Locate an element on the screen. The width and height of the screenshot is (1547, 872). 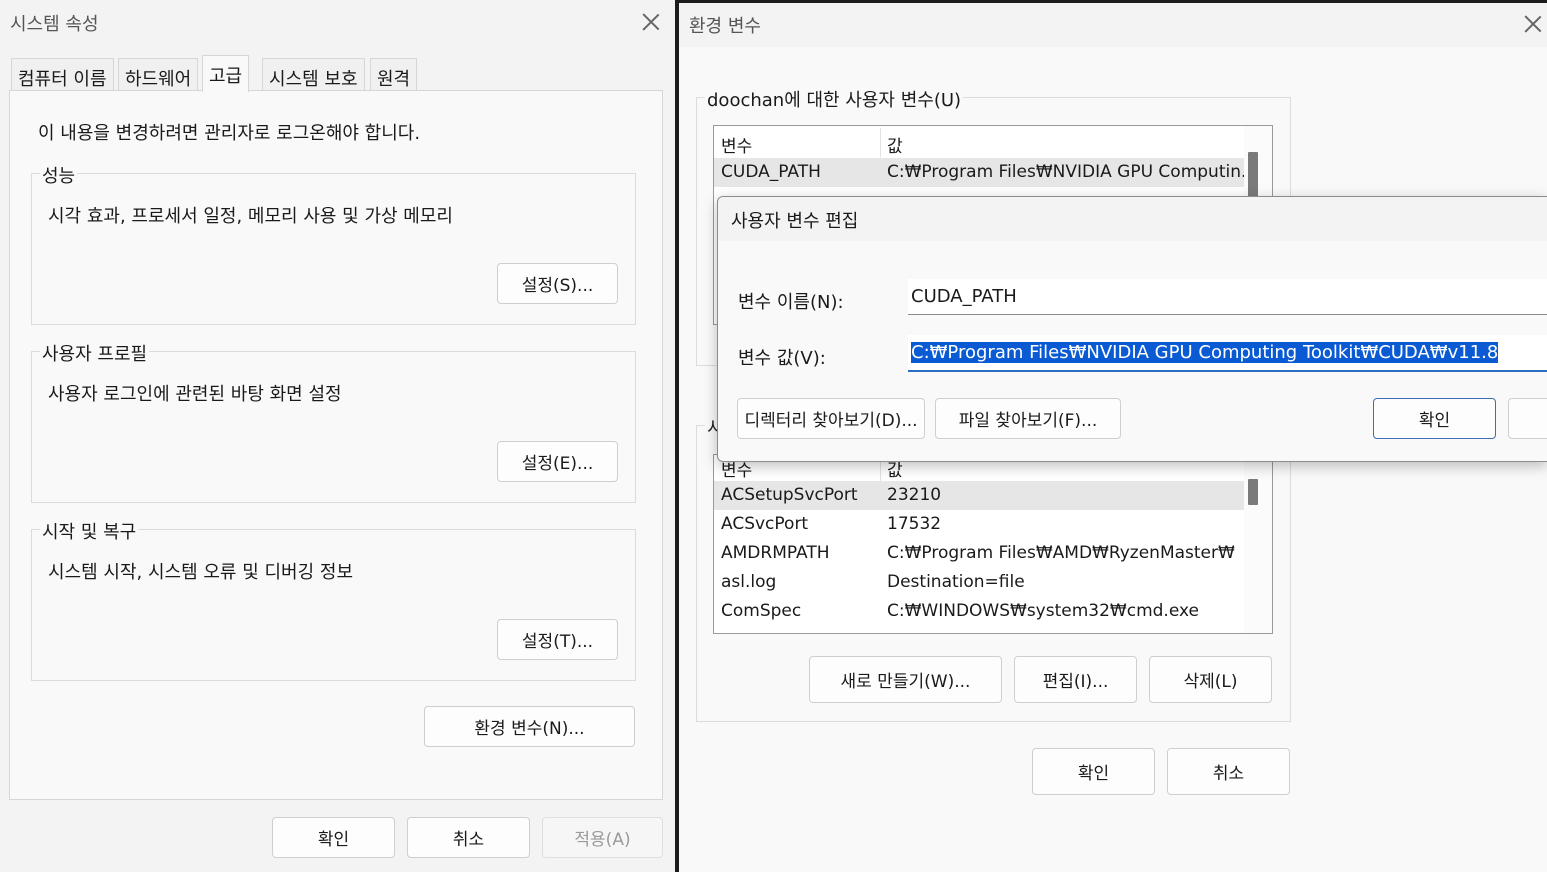
variable-name-input: CUDA_PATH is located at coordinates (1227, 297).